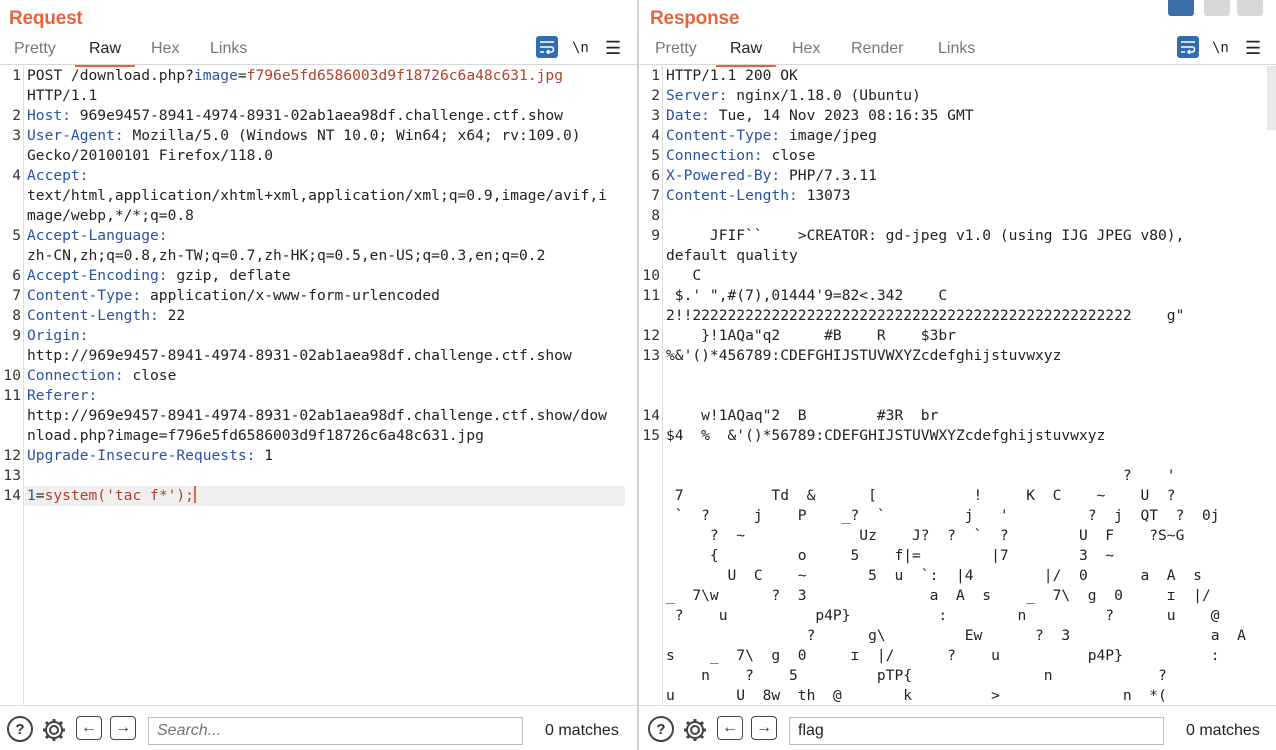 Image resolution: width=1276 pixels, height=750 pixels. Describe the element at coordinates (943, 615) in the screenshot. I see `code-line: ? u p4P} : n ? u @` at that location.